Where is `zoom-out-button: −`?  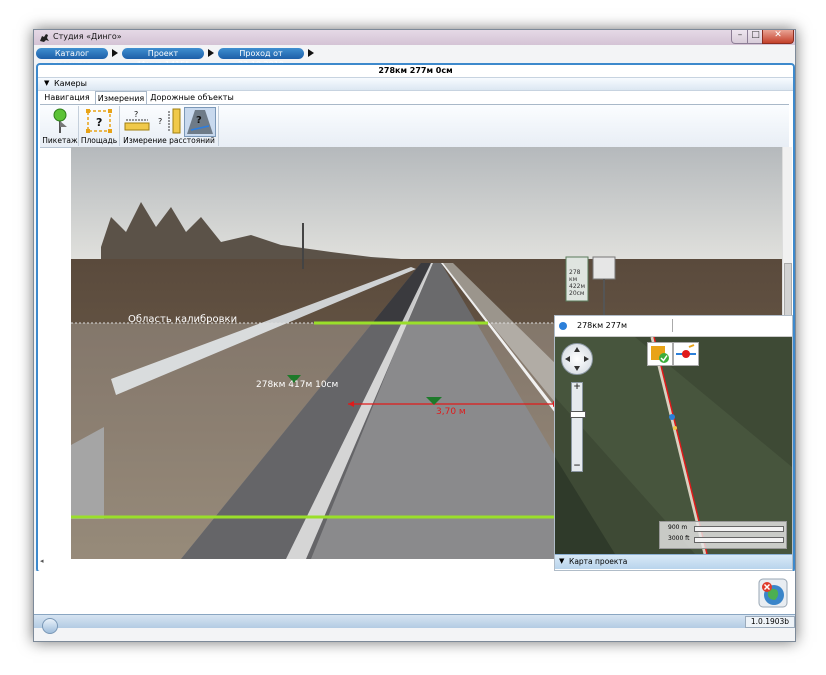
zoom-out-button: − is located at coordinates (577, 466).